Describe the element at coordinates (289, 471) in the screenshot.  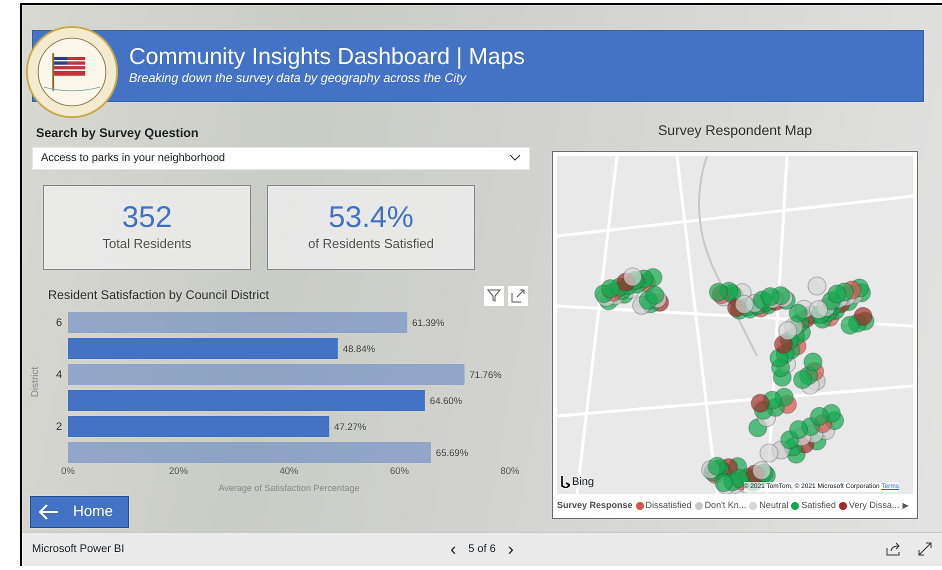
I see `x-tick-label: 40%` at that location.